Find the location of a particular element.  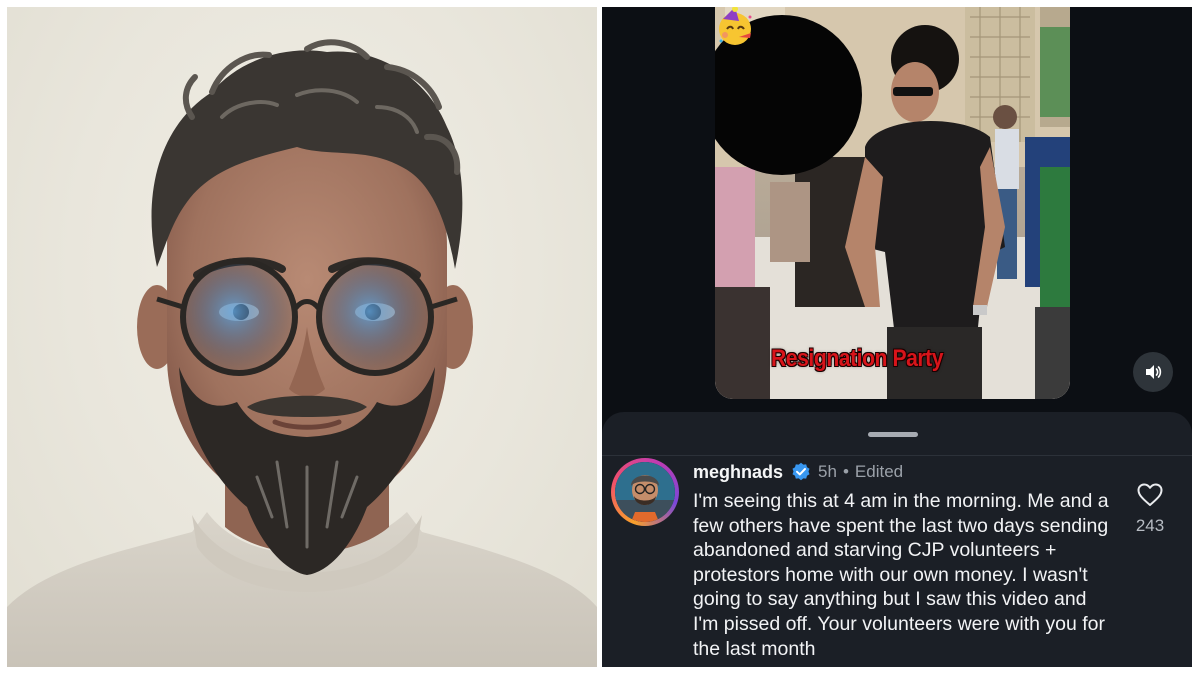

edited-label: Edited is located at coordinates (879, 471).